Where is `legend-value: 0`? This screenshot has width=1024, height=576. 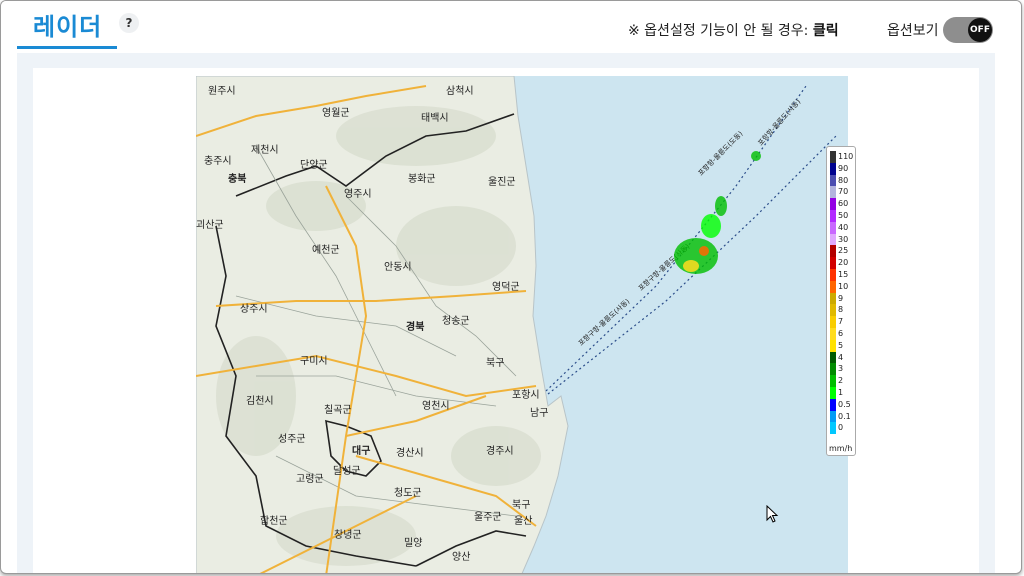
legend-value: 0 is located at coordinates (841, 428).